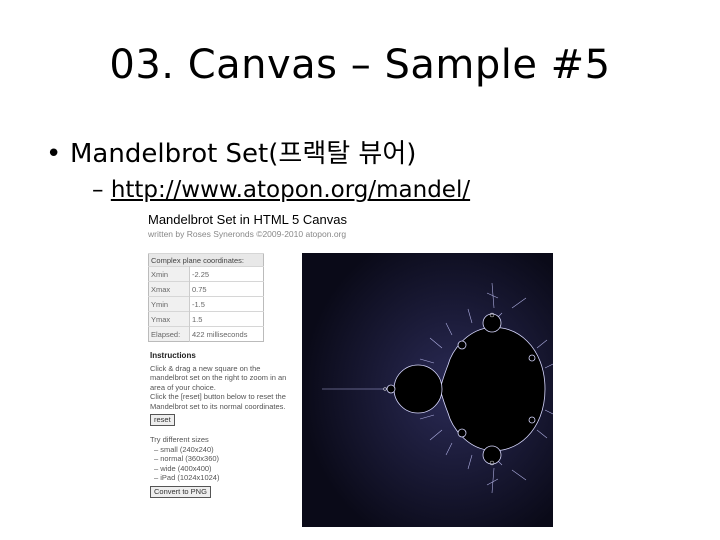 The height and width of the screenshot is (540, 720). Describe the element at coordinates (360, 65) in the screenshot. I see `slide-title: 03. Canvas – Sample #5` at that location.